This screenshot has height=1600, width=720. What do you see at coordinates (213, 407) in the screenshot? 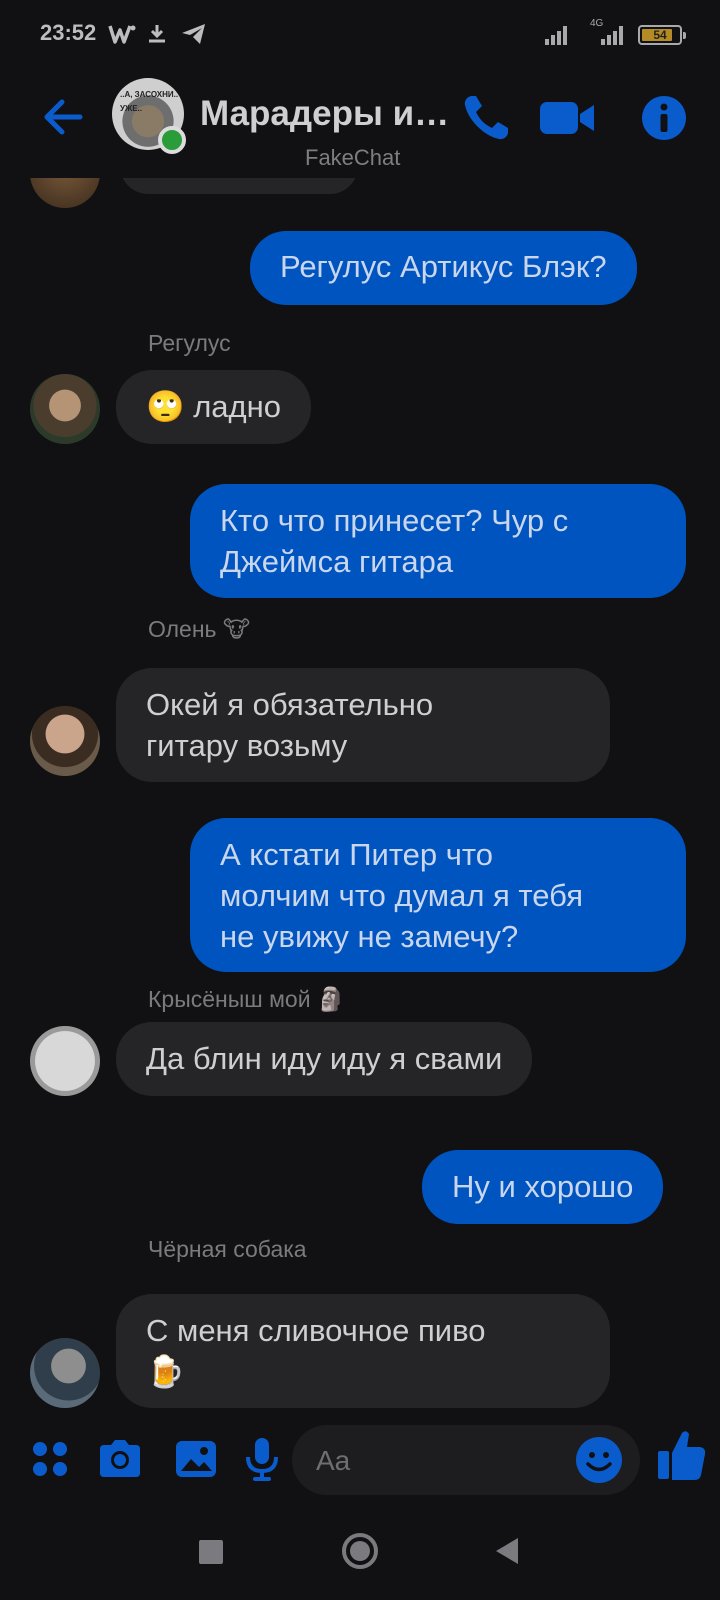
I see `message-bubble-incoming: 🙄 ладно` at bounding box center [213, 407].